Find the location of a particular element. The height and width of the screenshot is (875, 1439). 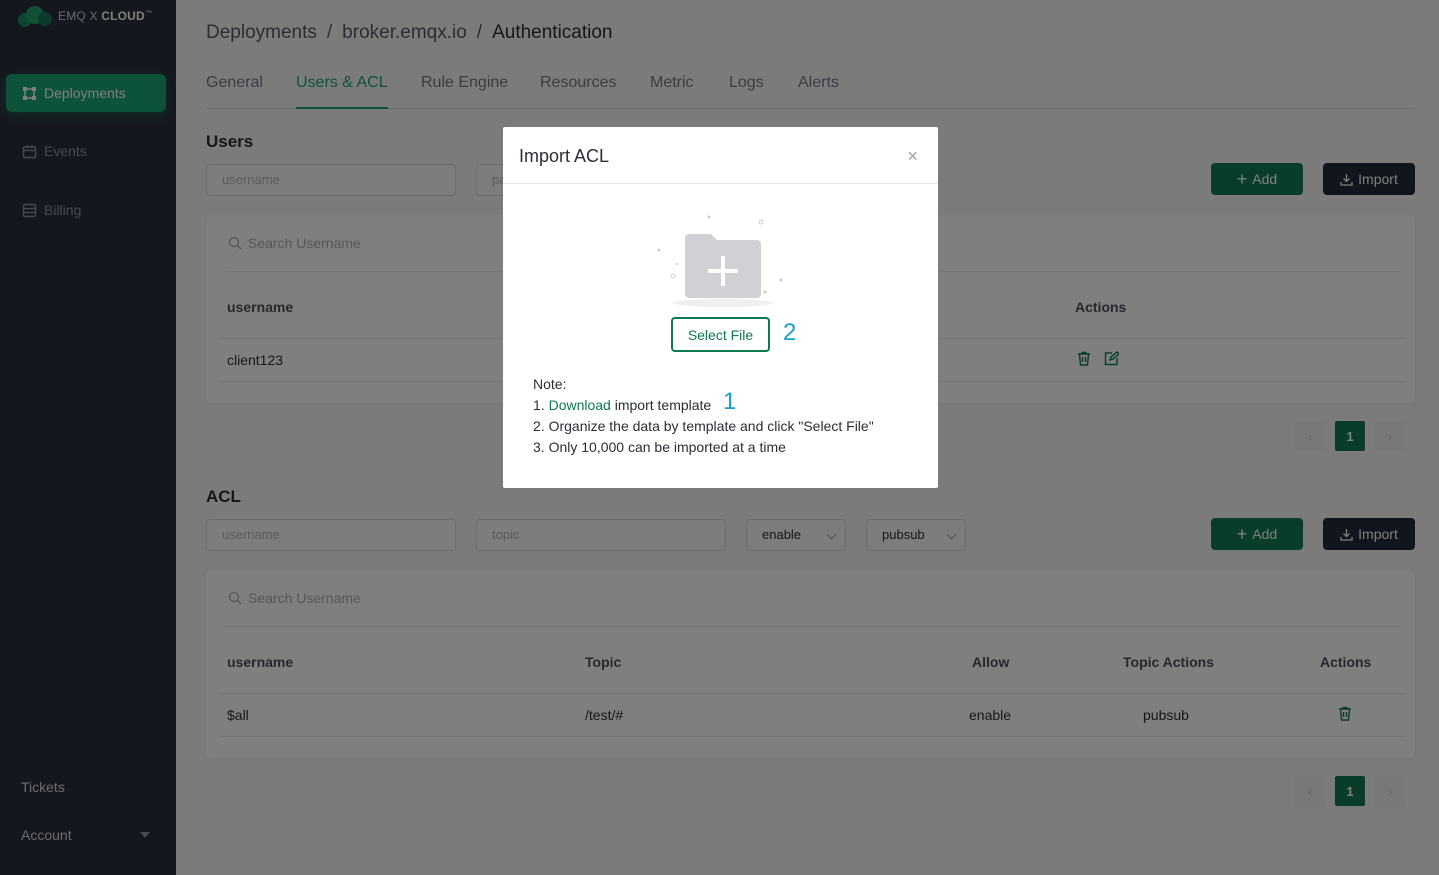

modal-header: Import ACL × is located at coordinates (720, 155).